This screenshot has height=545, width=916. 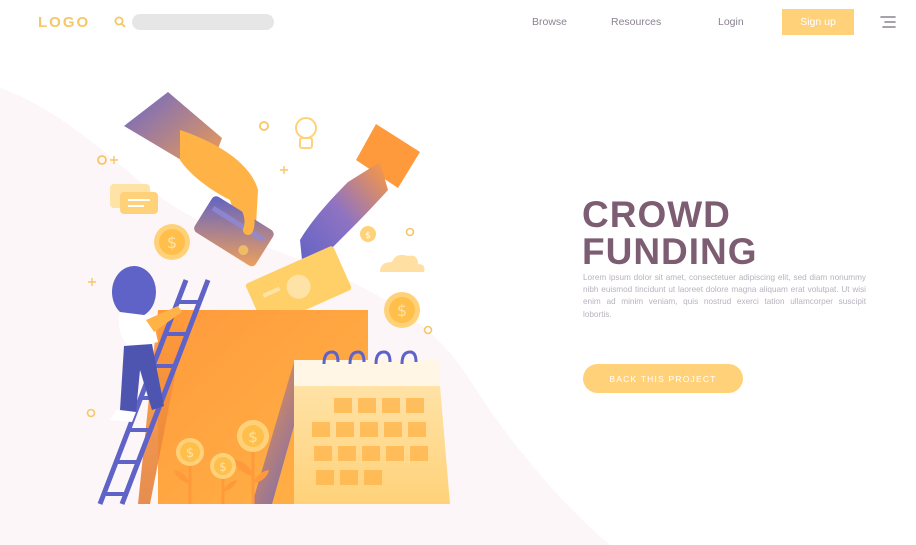 What do you see at coordinates (888, 22) in the screenshot?
I see `hamburger-menu-icon` at bounding box center [888, 22].